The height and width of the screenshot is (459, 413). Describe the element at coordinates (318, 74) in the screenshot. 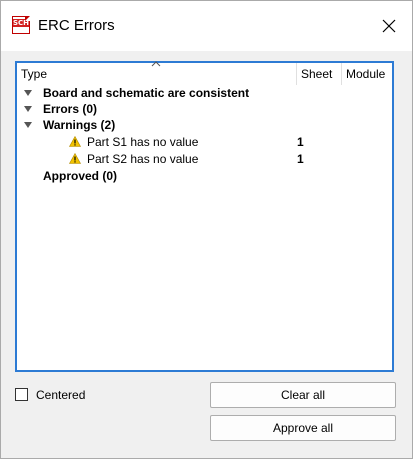

I see `column-header-sheet: Sheet` at that location.